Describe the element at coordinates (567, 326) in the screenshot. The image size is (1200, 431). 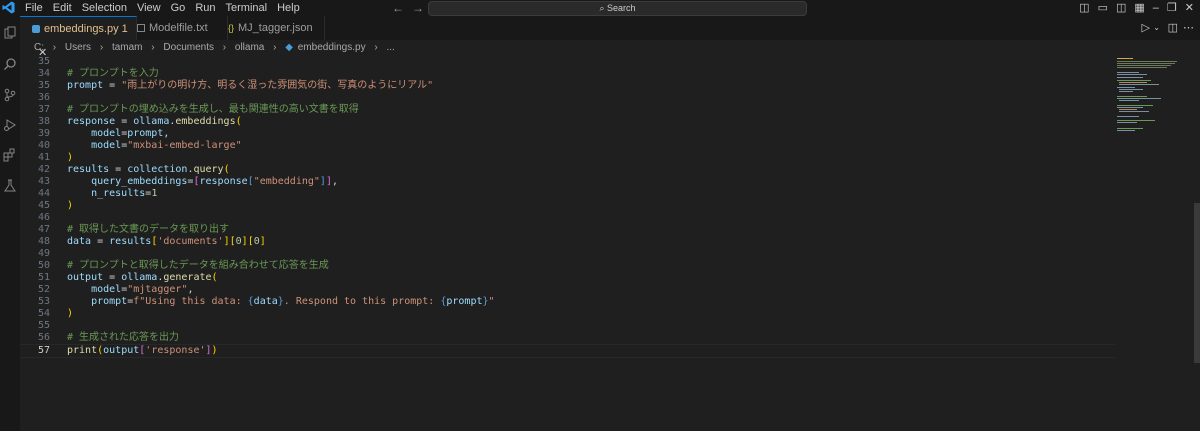
I see `code-line: 55` at that location.